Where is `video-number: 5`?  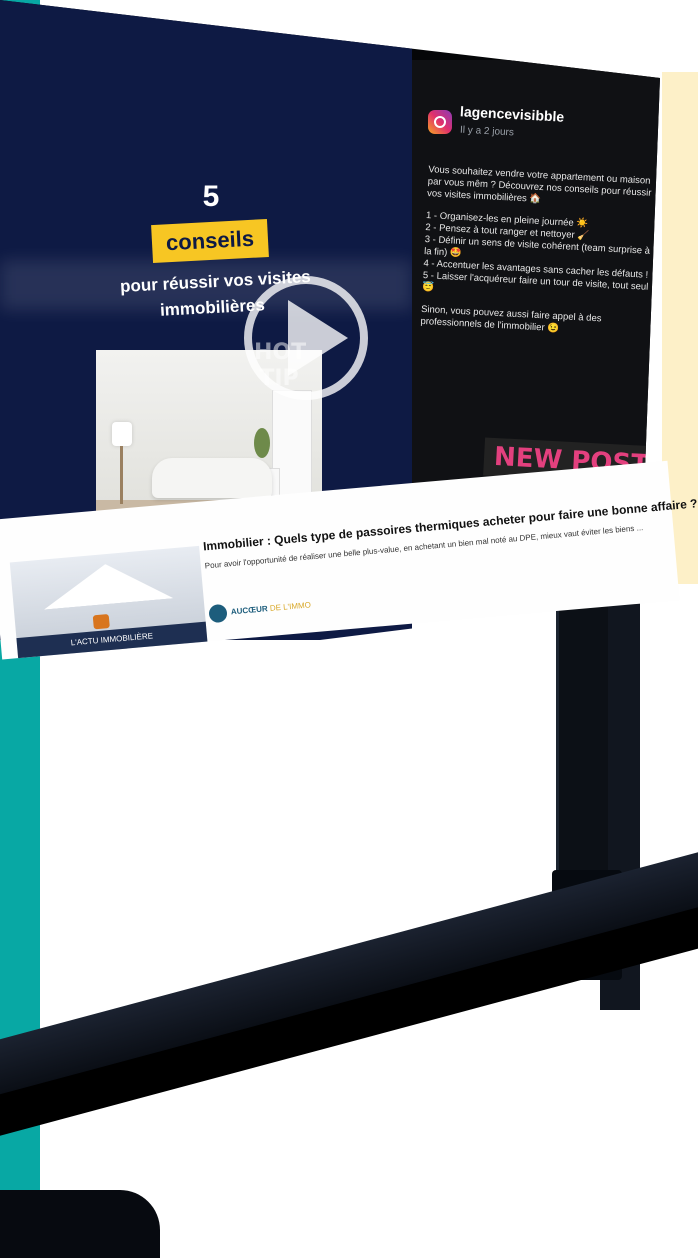 video-number: 5 is located at coordinates (211, 196).